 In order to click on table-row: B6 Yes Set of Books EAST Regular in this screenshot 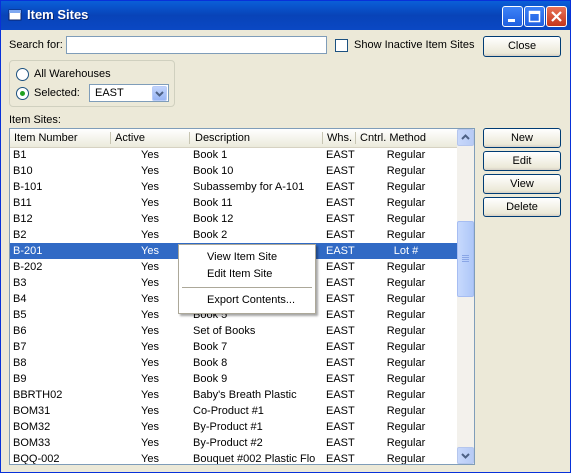, I will do `click(233, 331)`.